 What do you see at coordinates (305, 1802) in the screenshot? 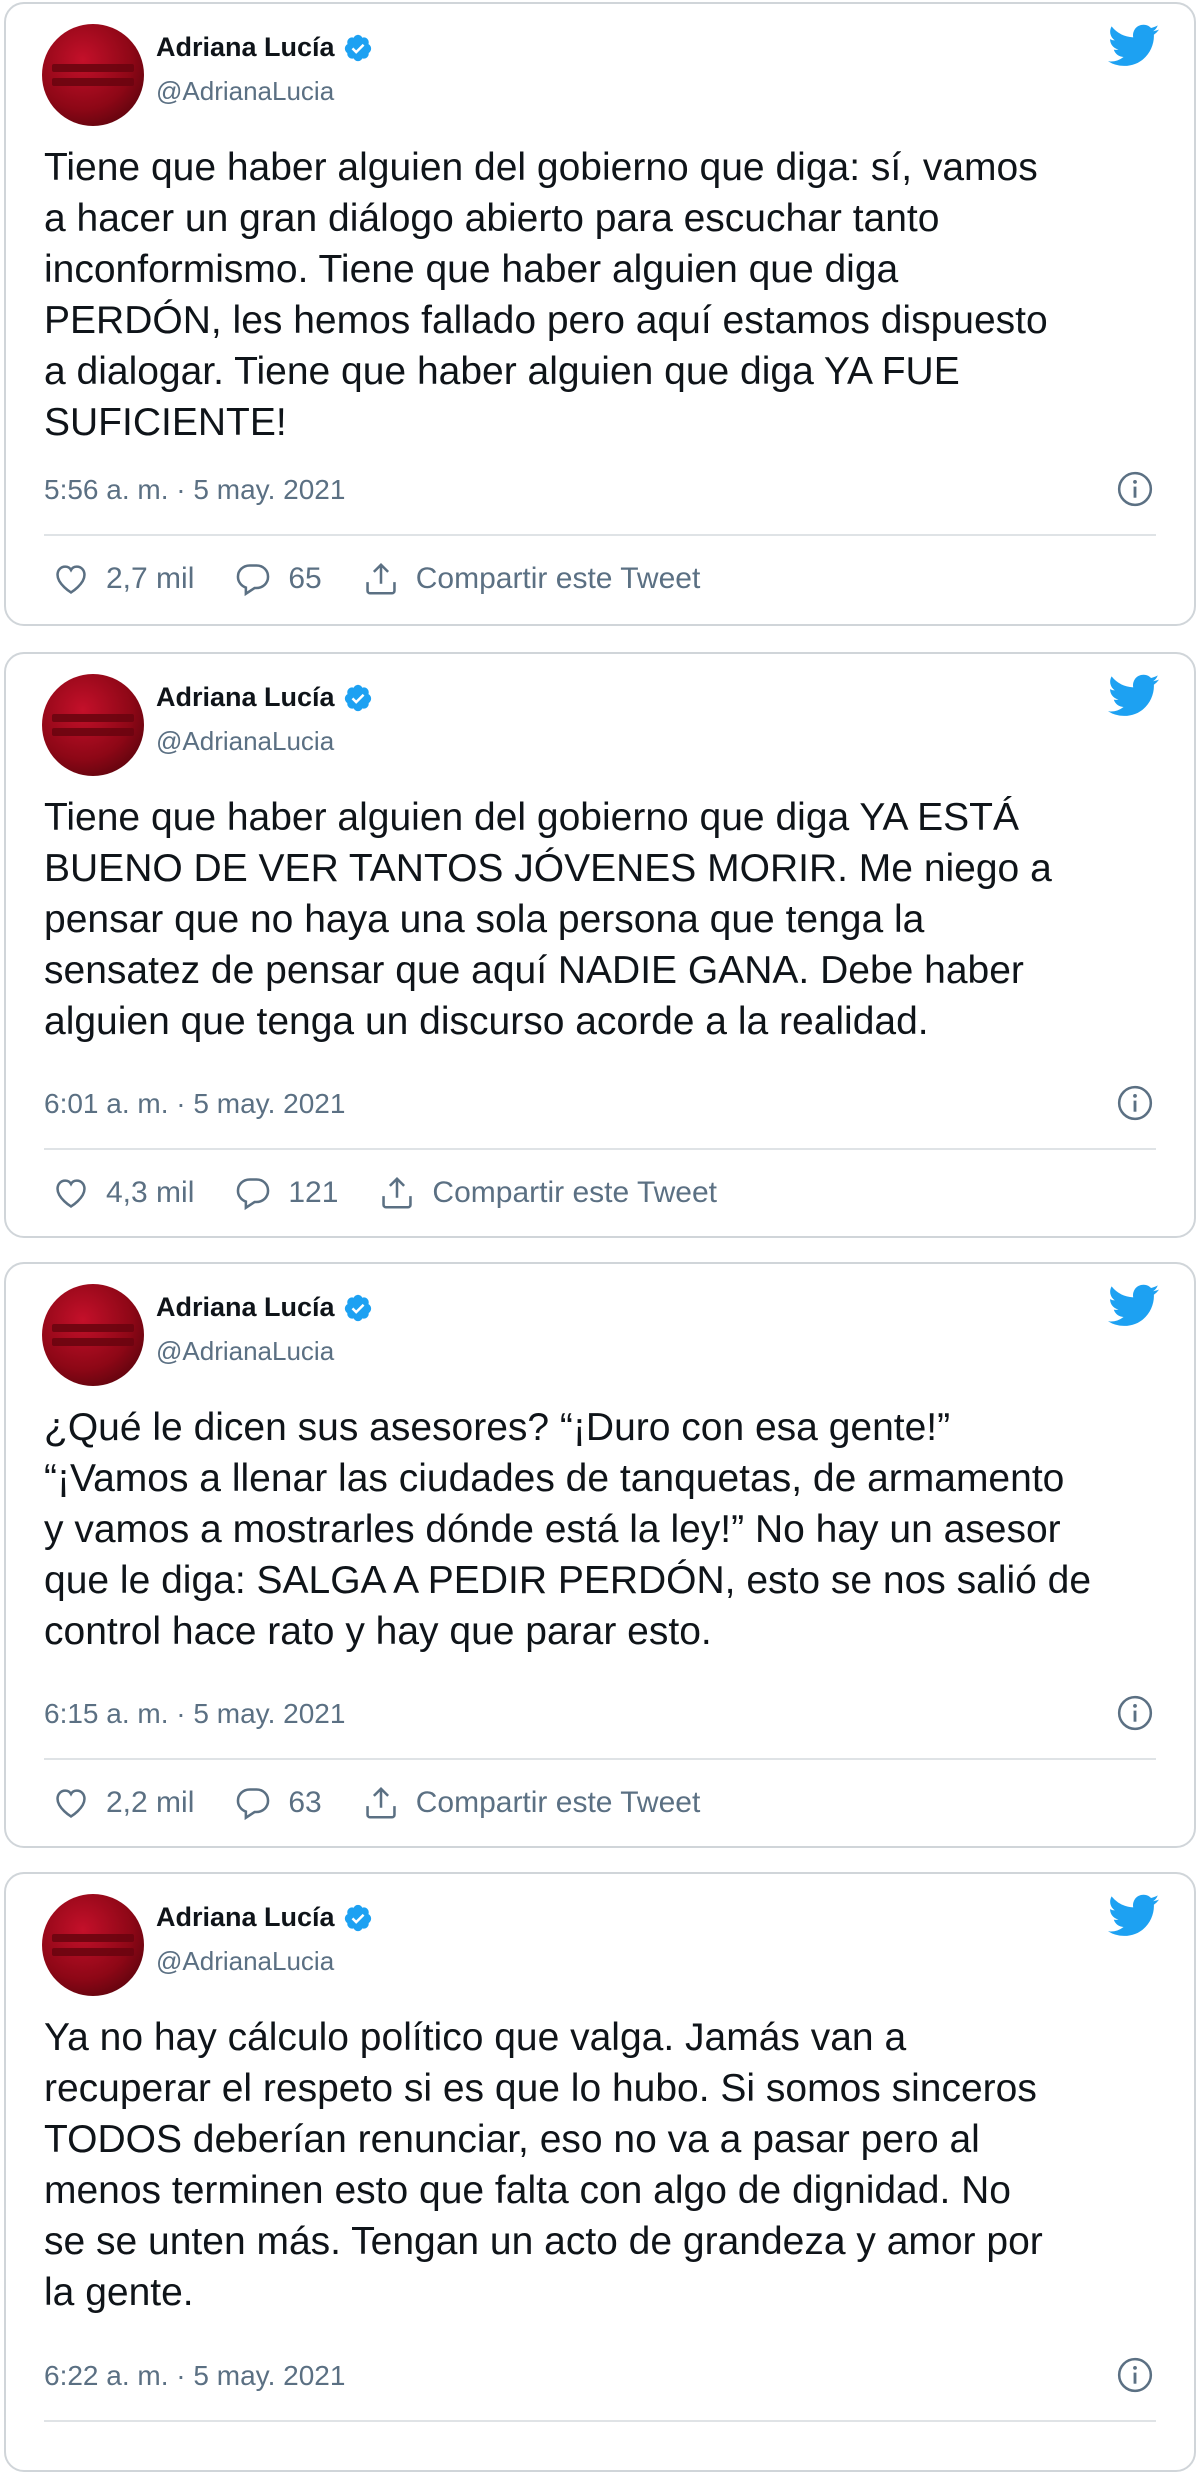
I see `reply-count: 63` at bounding box center [305, 1802].